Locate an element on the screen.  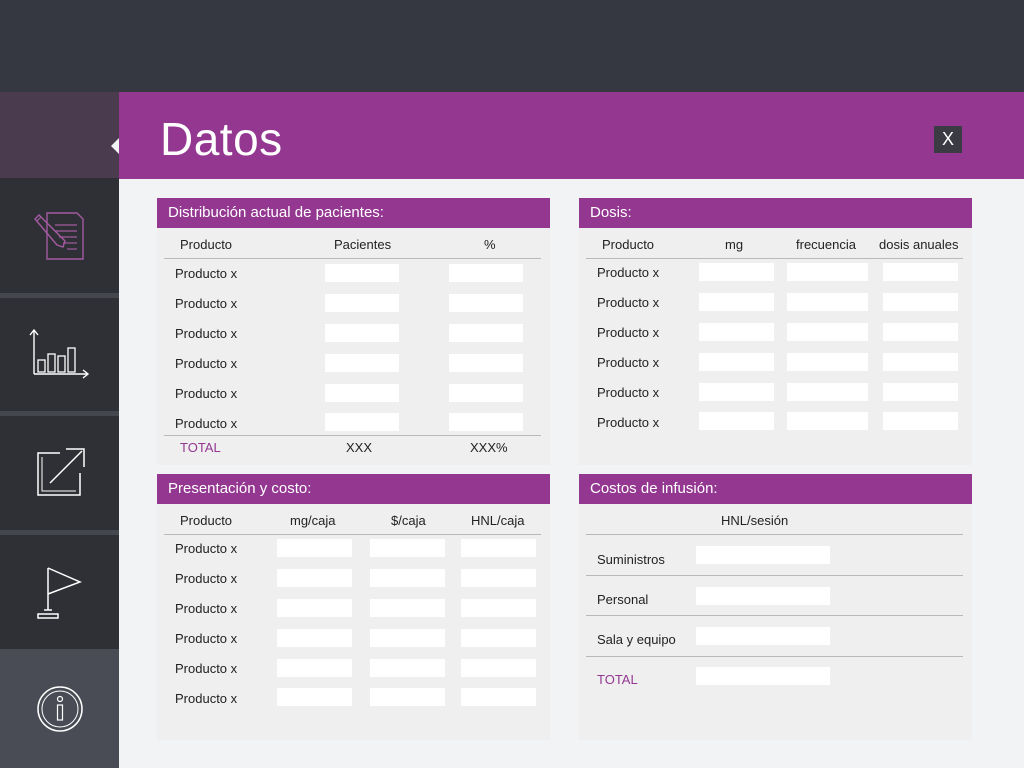
close-button: X is located at coordinates (948, 139).